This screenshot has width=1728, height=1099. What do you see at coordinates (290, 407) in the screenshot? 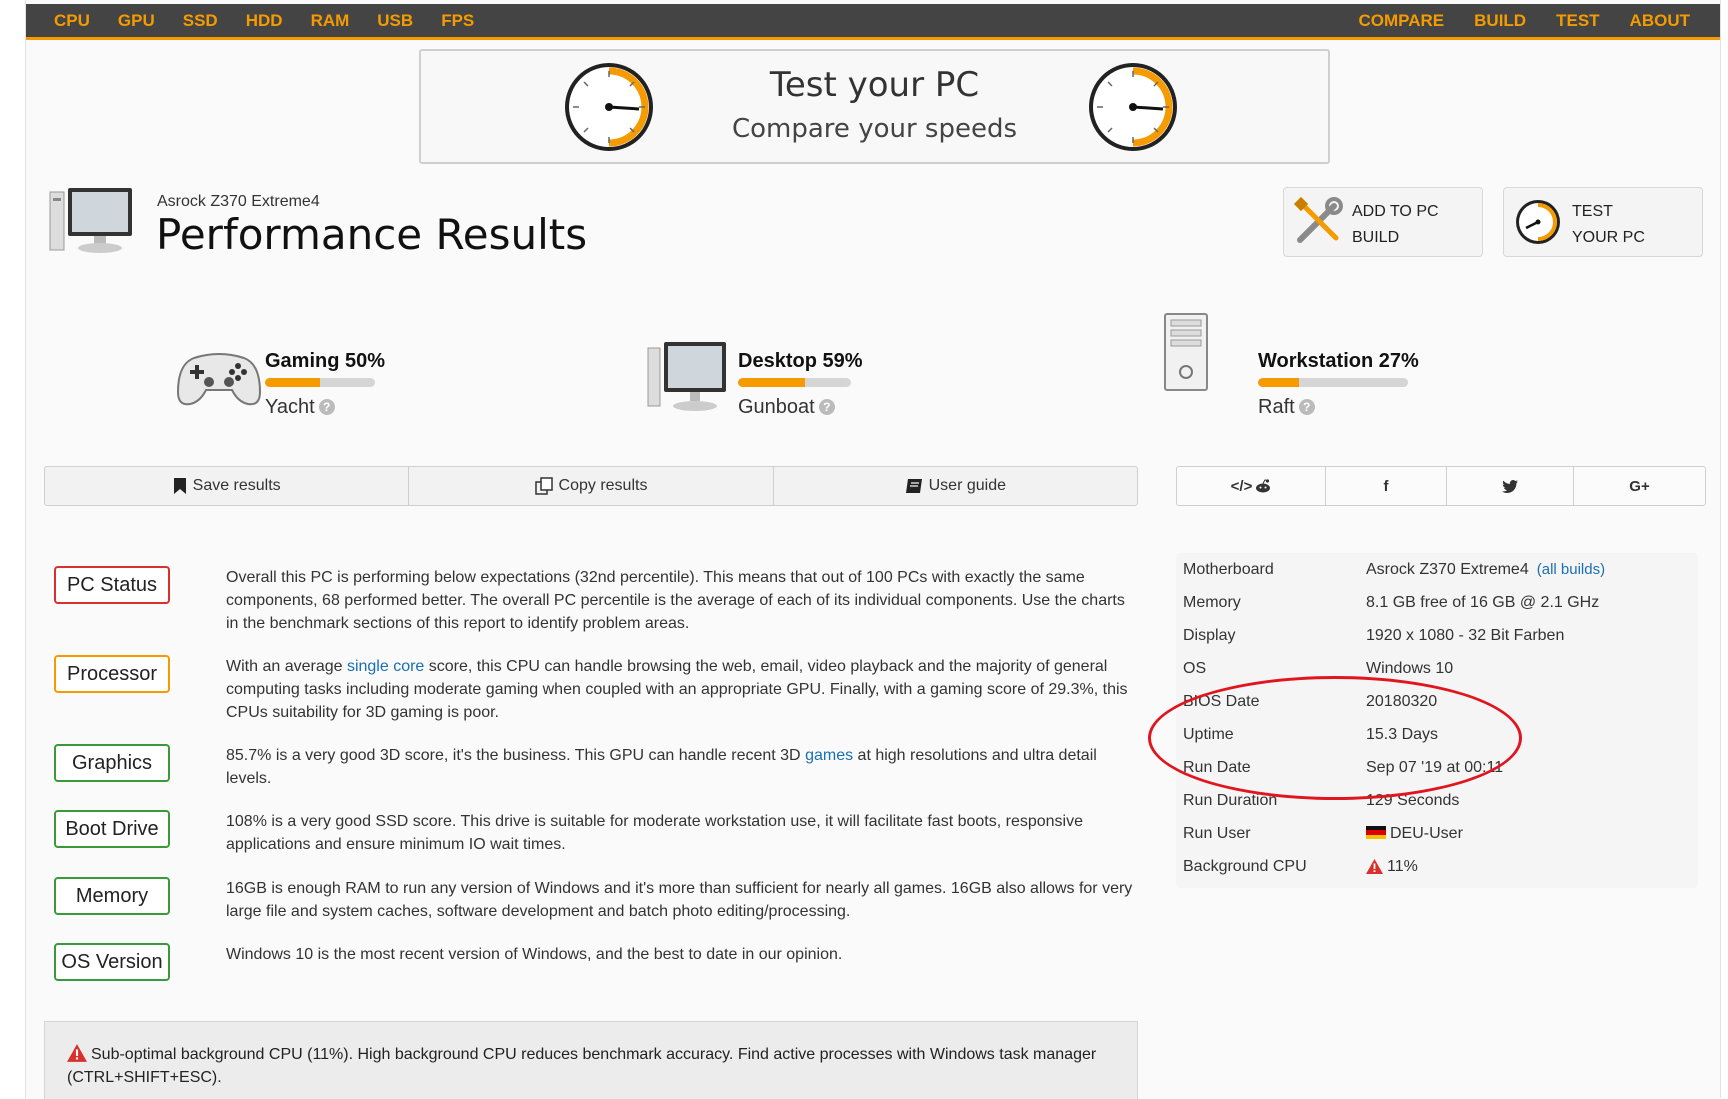
I see `usage-gaming-label: Yacht` at bounding box center [290, 407].